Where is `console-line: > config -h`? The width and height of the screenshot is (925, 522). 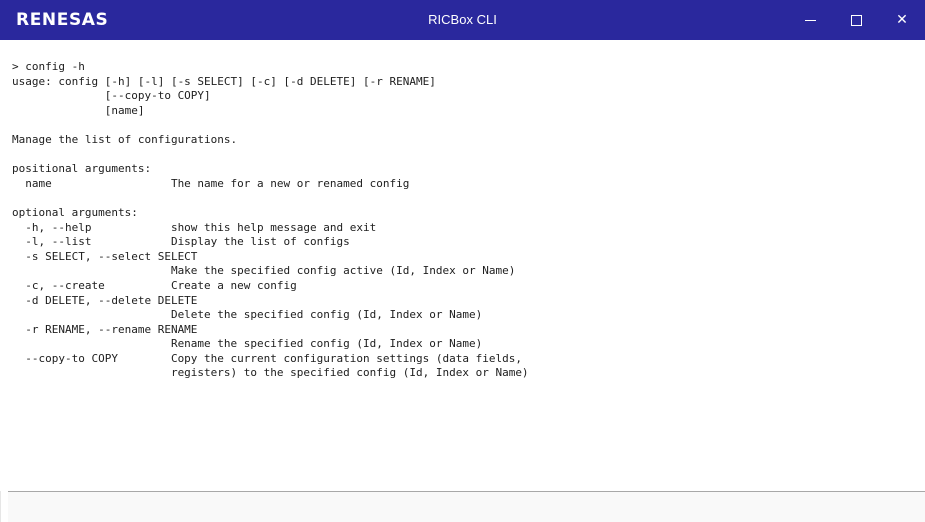 console-line: > config -h is located at coordinates (48, 66).